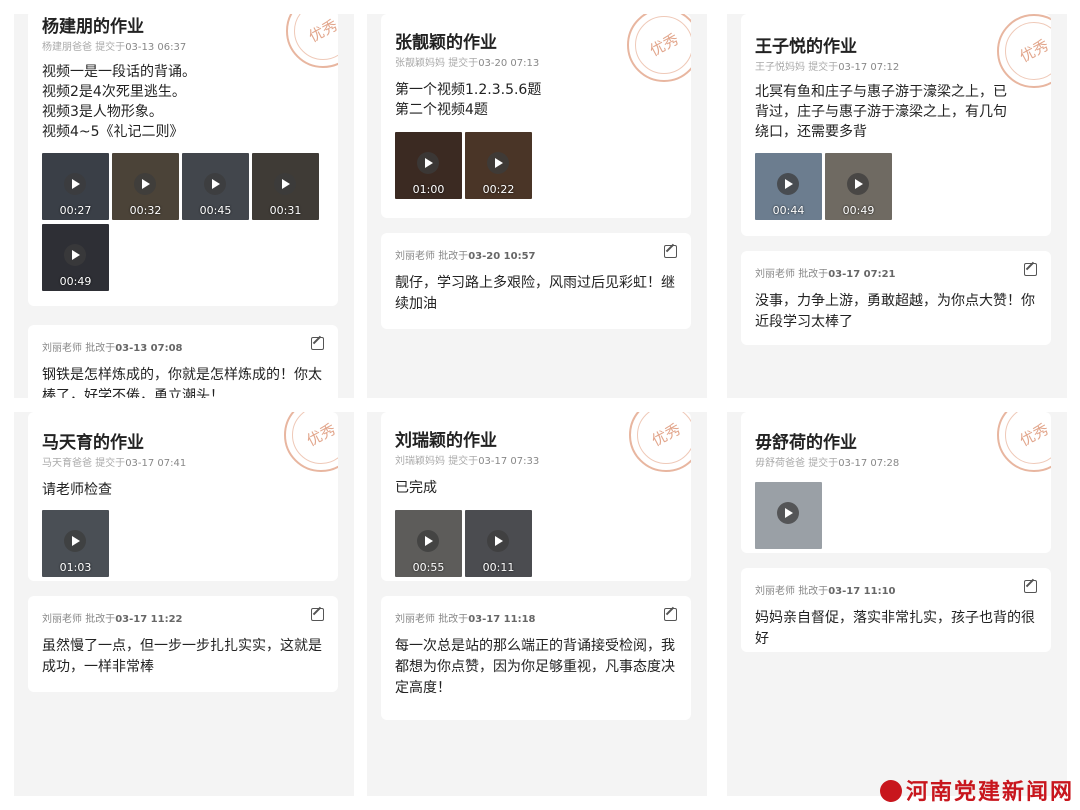  Describe the element at coordinates (896, 482) in the screenshot. I see `homework-card: 优秀 毋舒荷的作业 毋舒荷爸爸 提交于03-17 07:28` at that location.